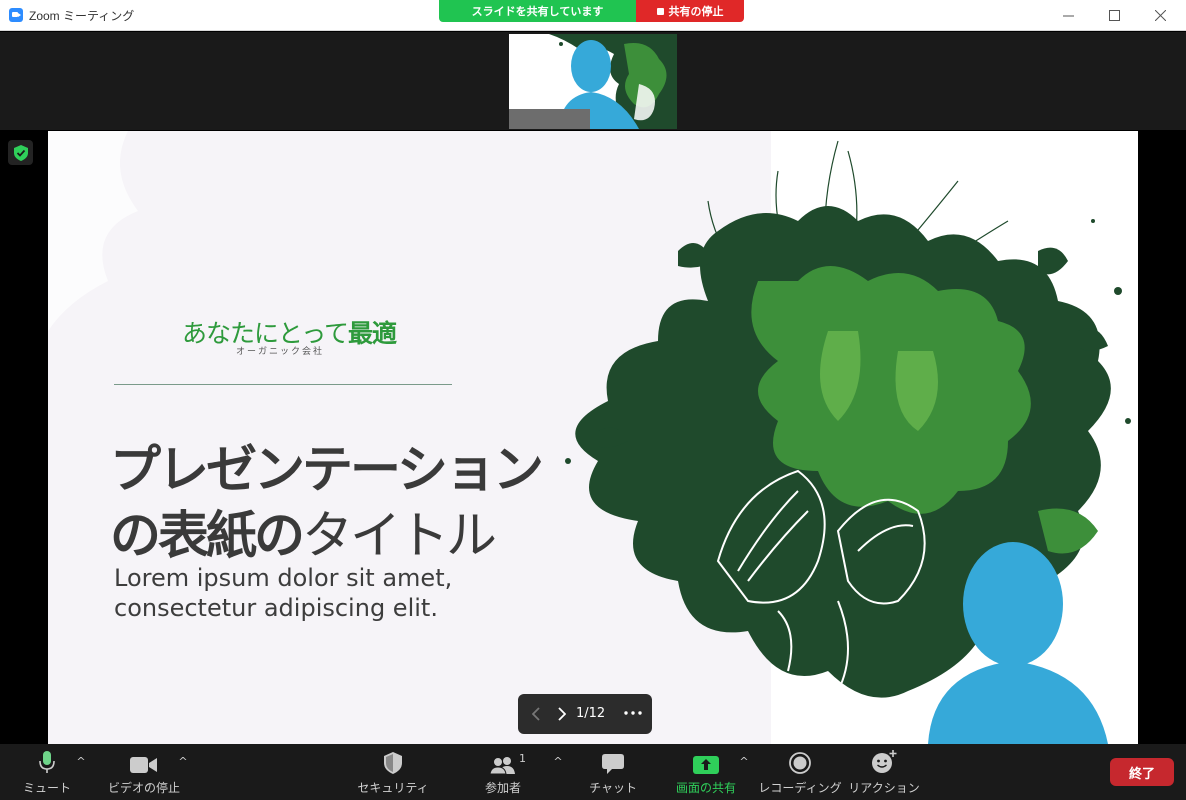  Describe the element at coordinates (549, 119) in the screenshot. I see `participant-name-tag` at that location.